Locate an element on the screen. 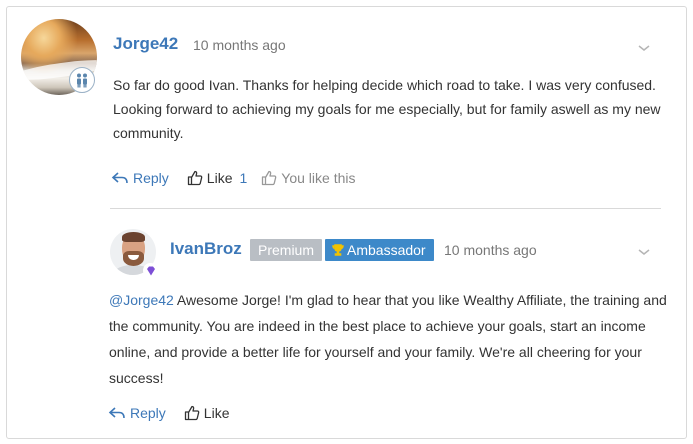 This screenshot has height=444, width=693. comment-actions: Reply Like 1 You like this is located at coordinates (242, 178).